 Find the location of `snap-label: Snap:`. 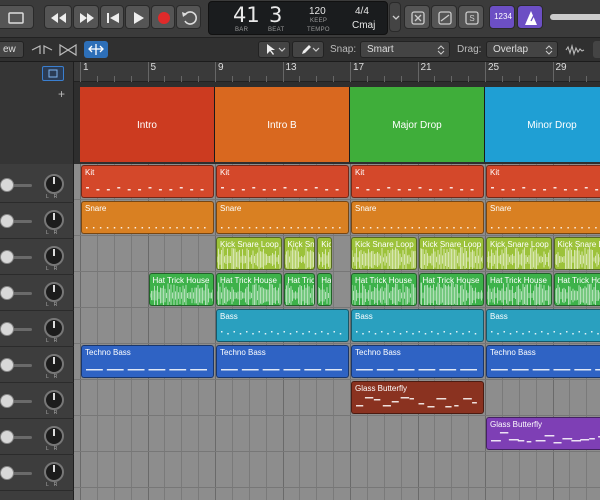

snap-label: Snap: is located at coordinates (343, 49).